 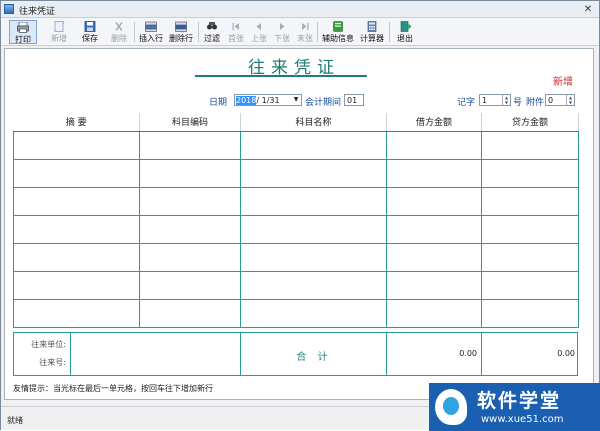 What do you see at coordinates (338, 38) in the screenshot?
I see `info-label: 辅助信息` at bounding box center [338, 38].